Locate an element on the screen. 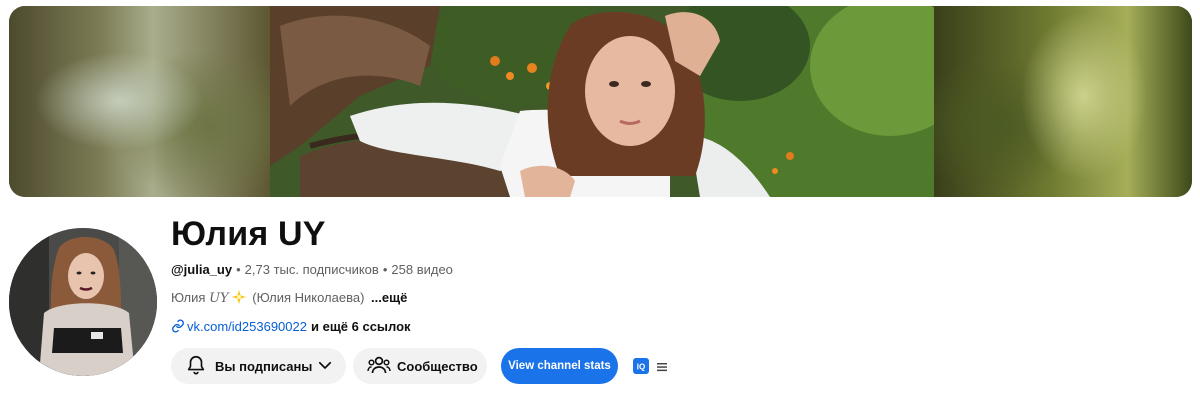 This screenshot has width=1200, height=398. subscribed-button: Вы подписаны is located at coordinates (258, 366).